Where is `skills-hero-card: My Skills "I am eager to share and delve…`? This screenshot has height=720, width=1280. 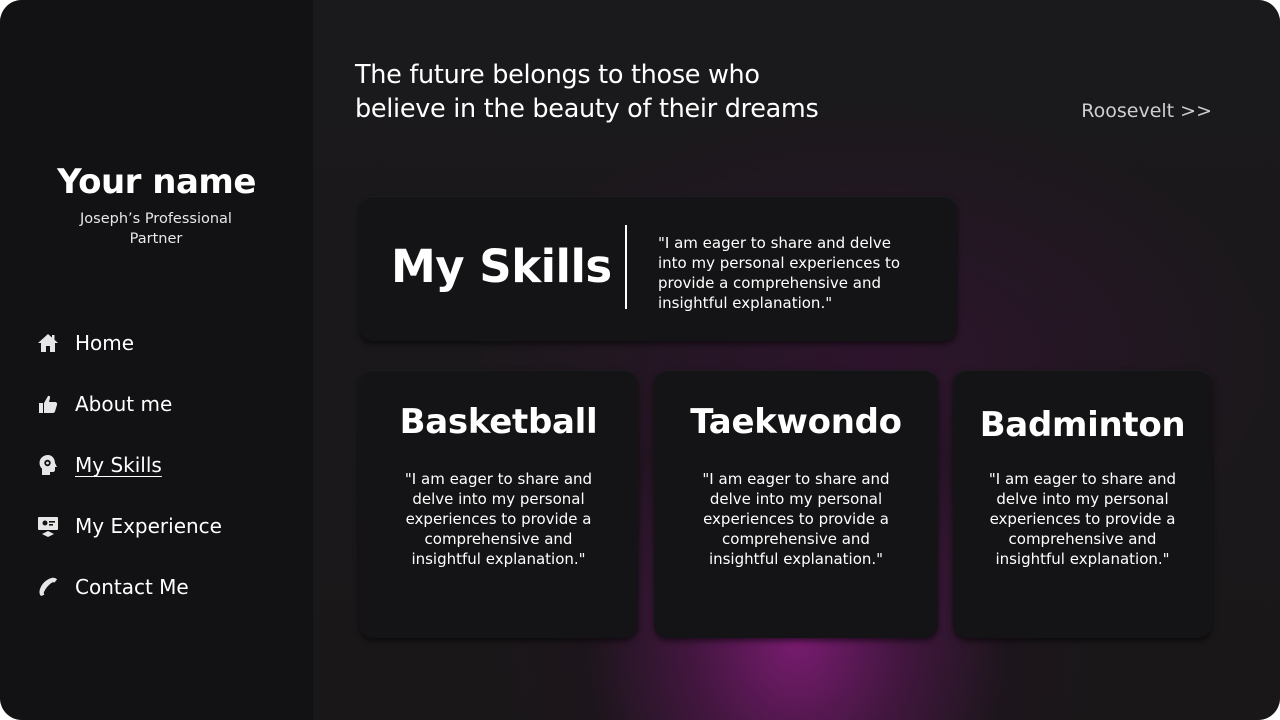 skills-hero-card: My Skills "I am eager to share and delve… is located at coordinates (658, 268).